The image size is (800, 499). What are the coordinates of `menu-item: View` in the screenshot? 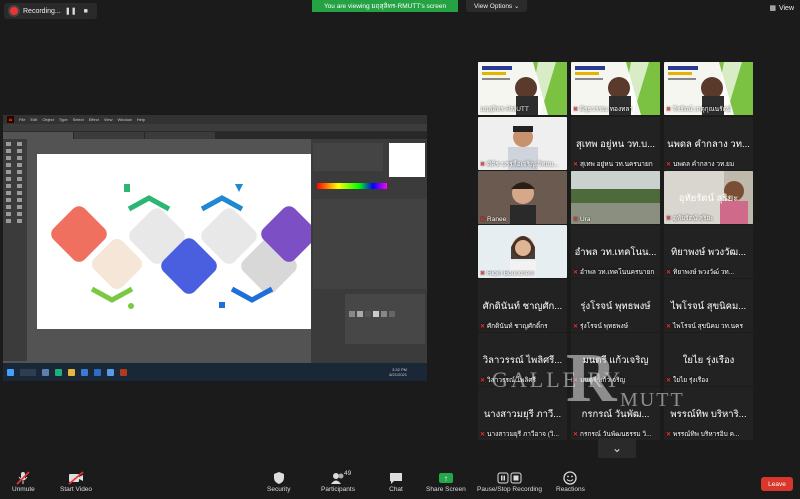 It's located at (108, 119).